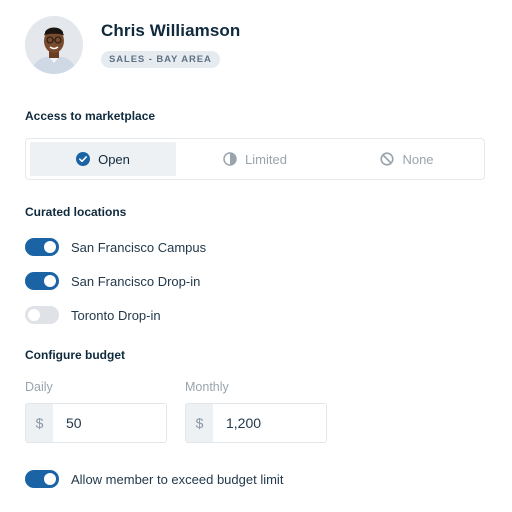 The width and height of the screenshot is (512, 512). I want to click on pie-icon, so click(230, 159).